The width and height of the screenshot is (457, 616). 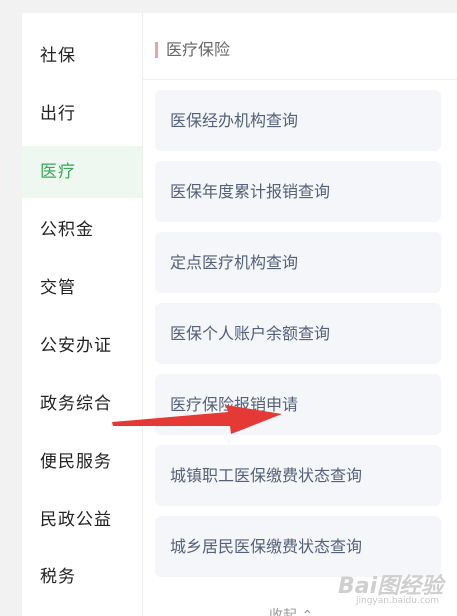 I want to click on service-card-label: 定点医疗机构查询, so click(x=234, y=262).